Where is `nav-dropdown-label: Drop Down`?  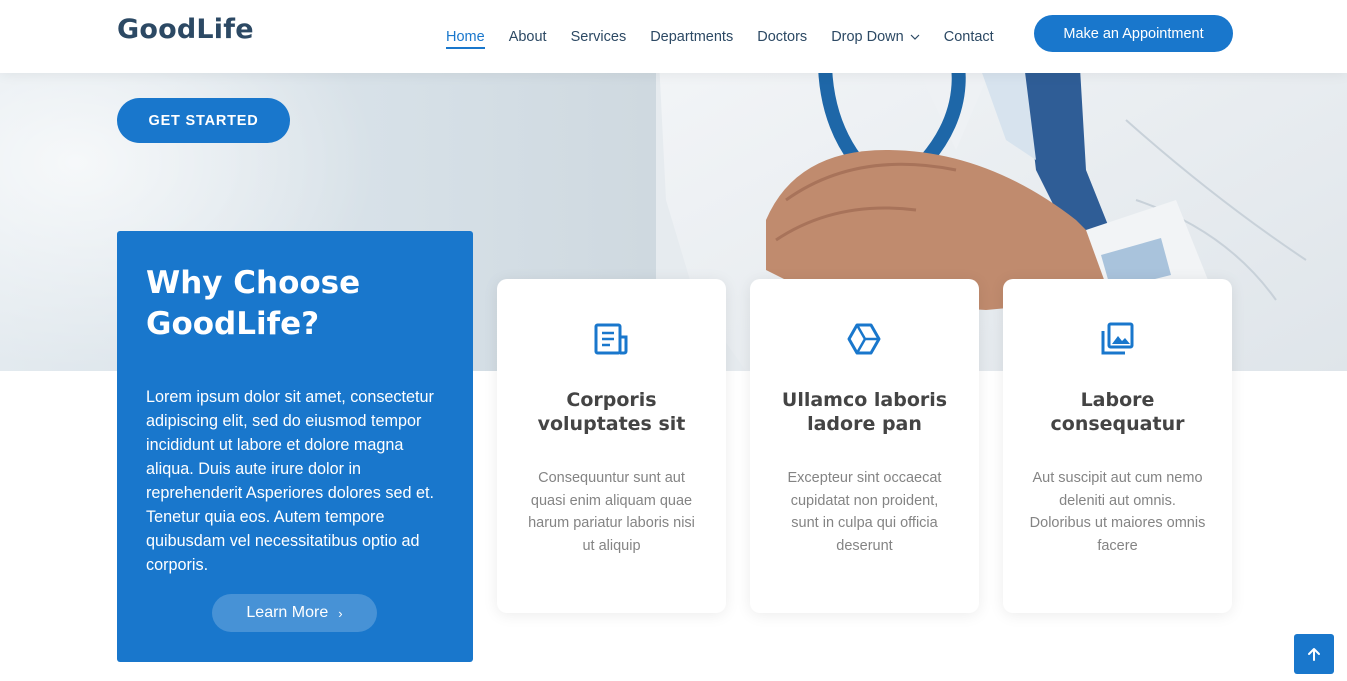 nav-dropdown-label: Drop Down is located at coordinates (867, 36).